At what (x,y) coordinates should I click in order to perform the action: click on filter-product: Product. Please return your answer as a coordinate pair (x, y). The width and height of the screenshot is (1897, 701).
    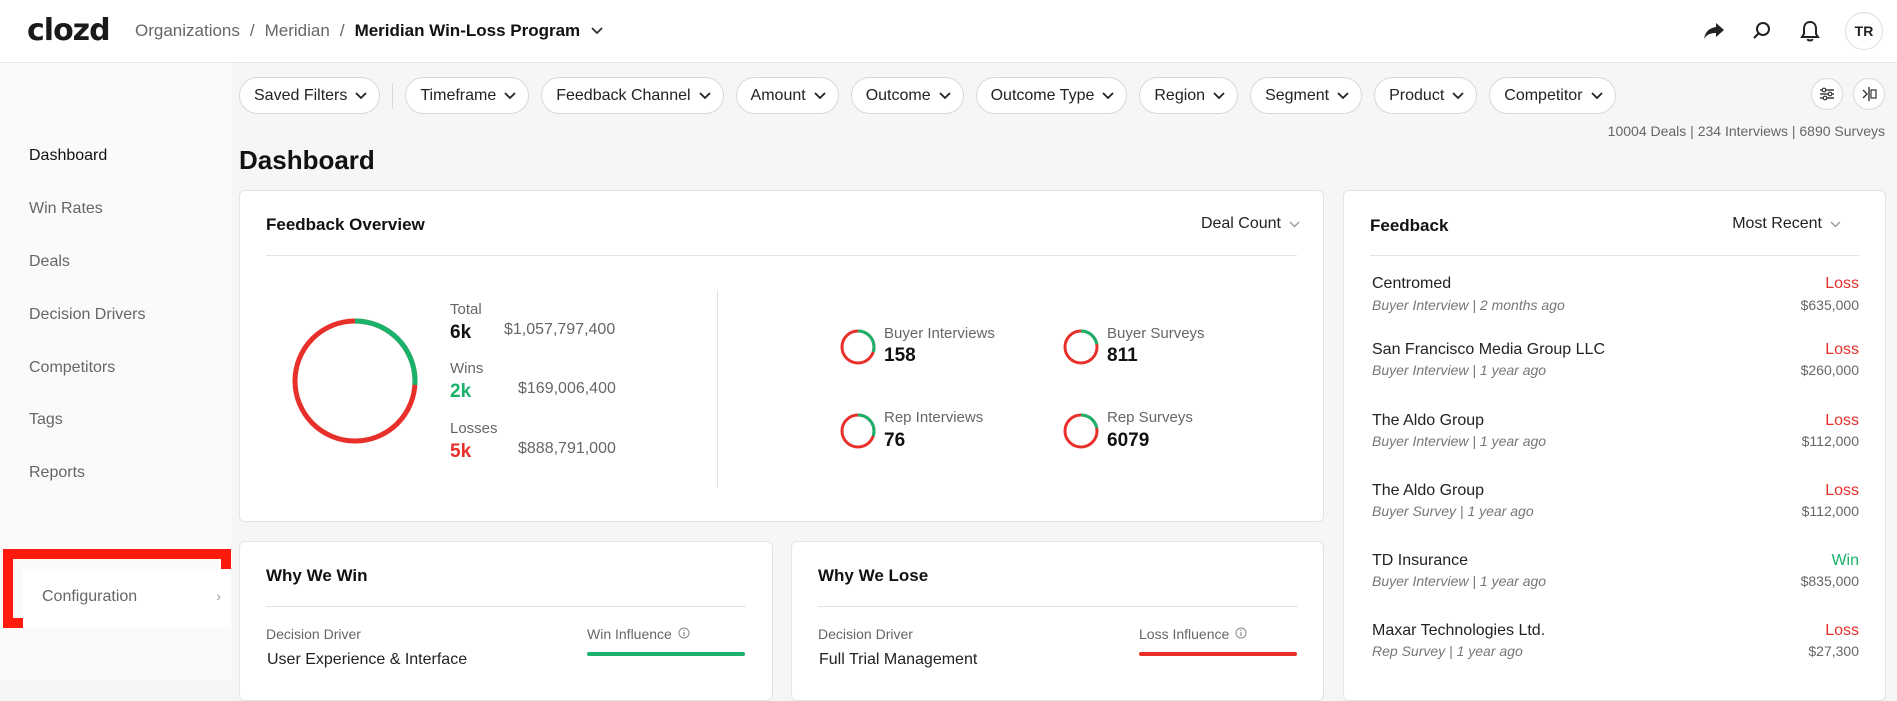
    Looking at the image, I should click on (1426, 95).